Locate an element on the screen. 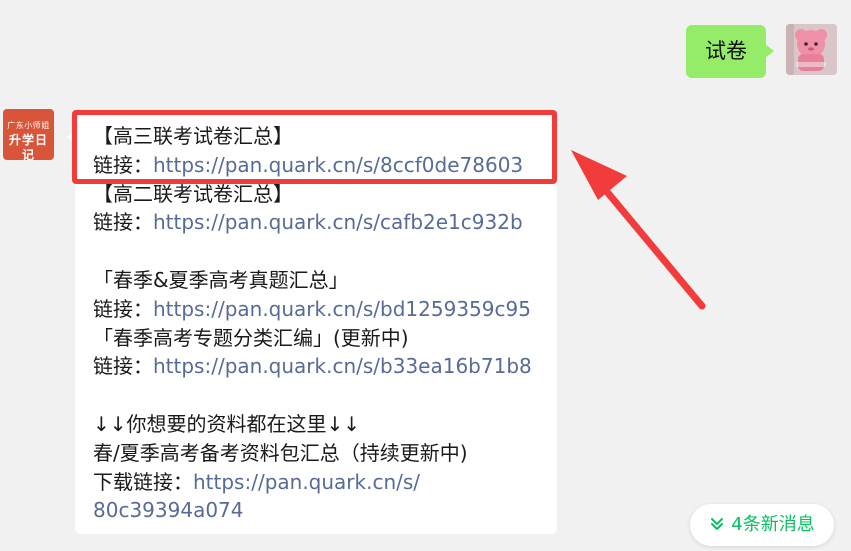 The image size is (851, 551). message-line: 链接：https://pan.quark.cn/s/b33ea16b71b8 is located at coordinates (312, 366).